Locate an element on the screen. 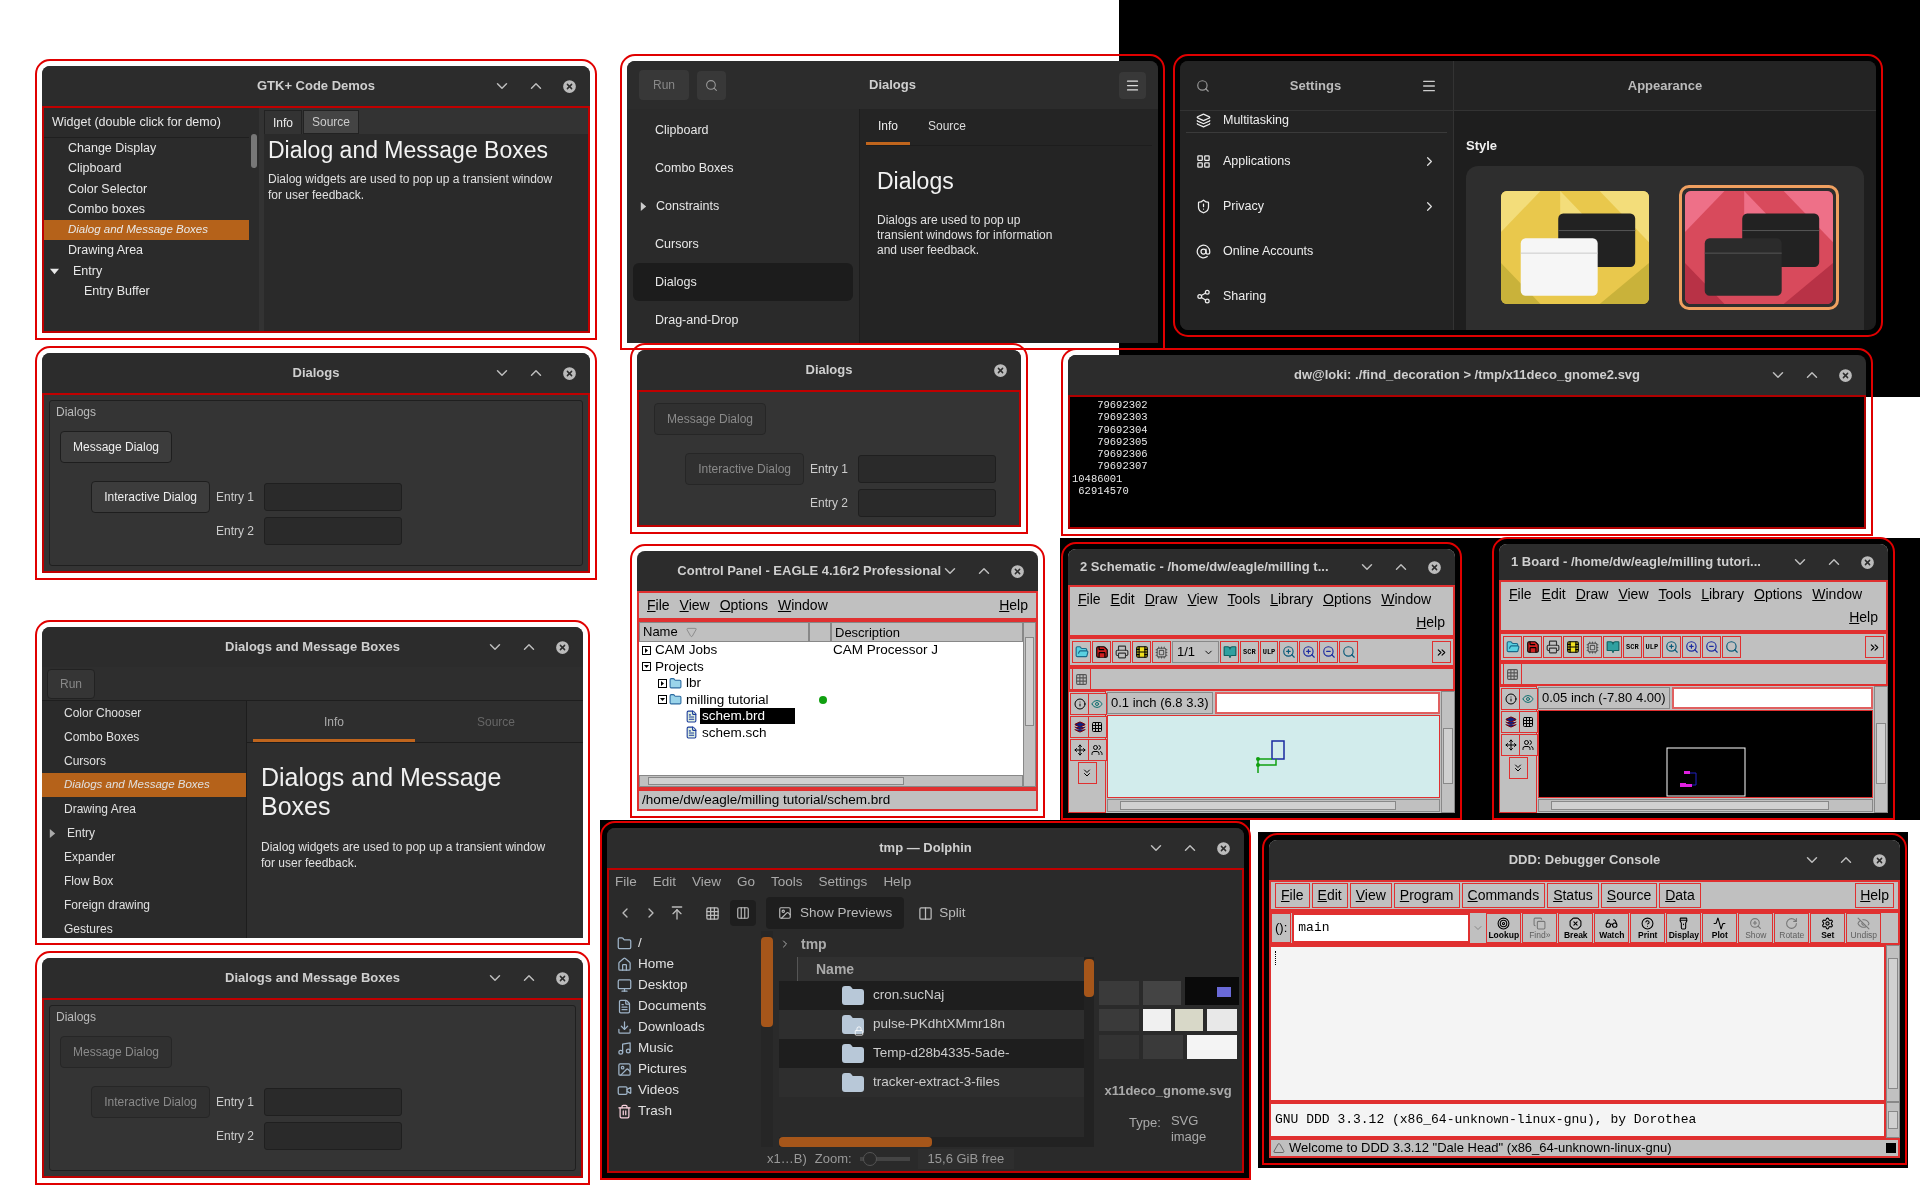  menu-item: Source is located at coordinates (1629, 895).